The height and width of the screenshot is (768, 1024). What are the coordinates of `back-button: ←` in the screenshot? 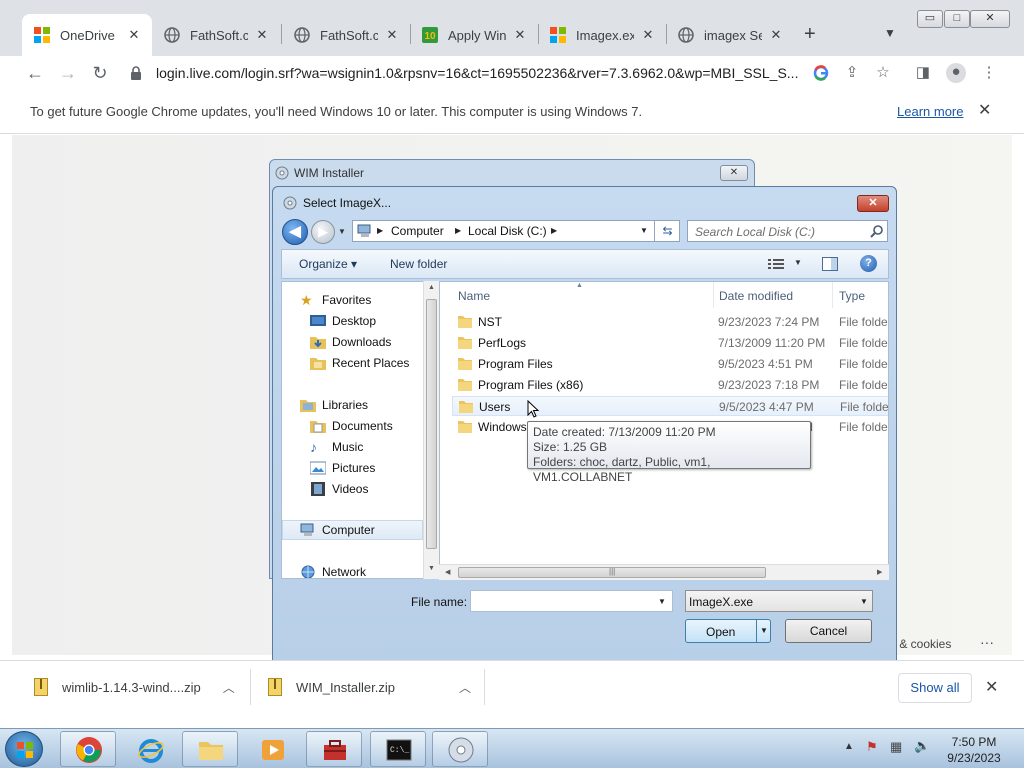 It's located at (35, 73).